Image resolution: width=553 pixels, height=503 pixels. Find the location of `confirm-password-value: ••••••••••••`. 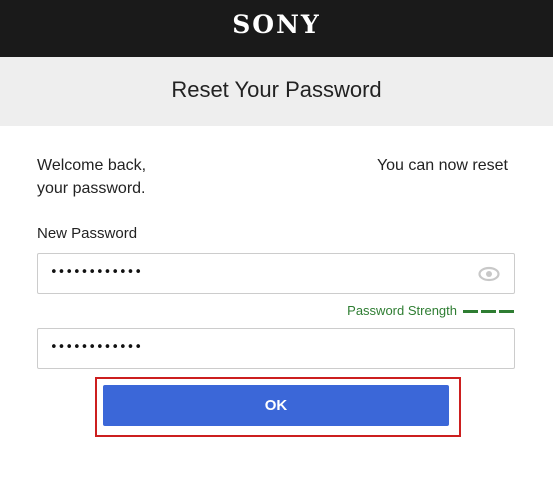

confirm-password-value: •••••••••••• is located at coordinates (96, 347).